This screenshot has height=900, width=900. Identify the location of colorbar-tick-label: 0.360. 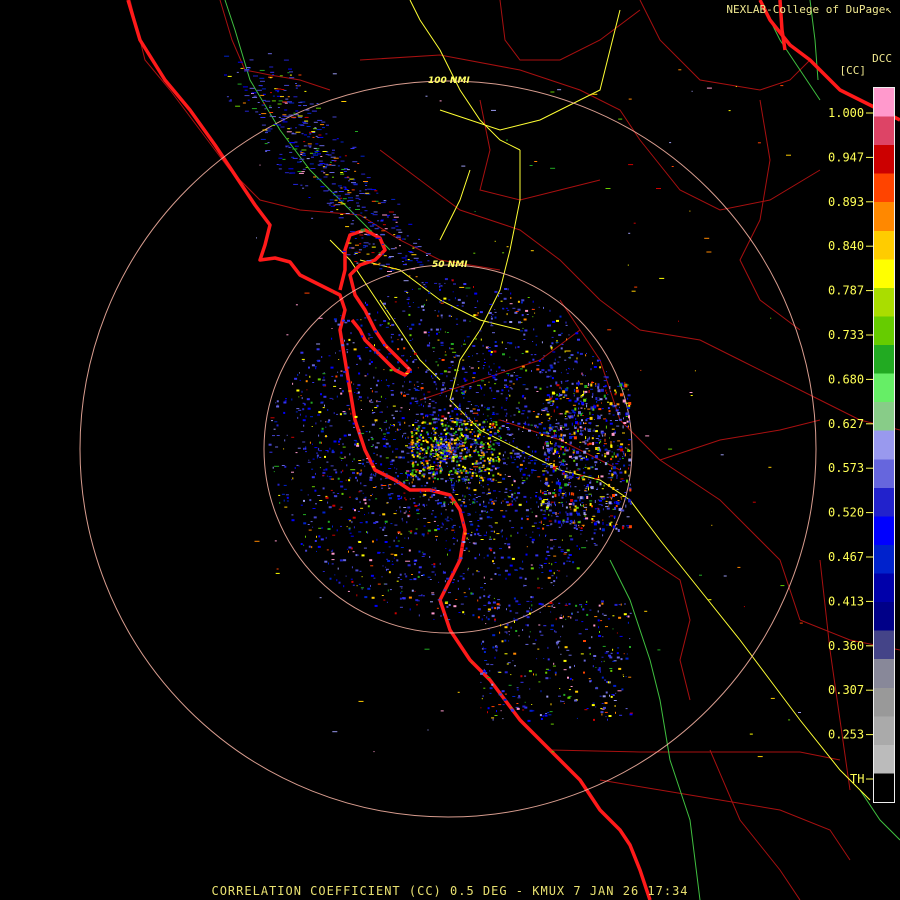
(846, 646).